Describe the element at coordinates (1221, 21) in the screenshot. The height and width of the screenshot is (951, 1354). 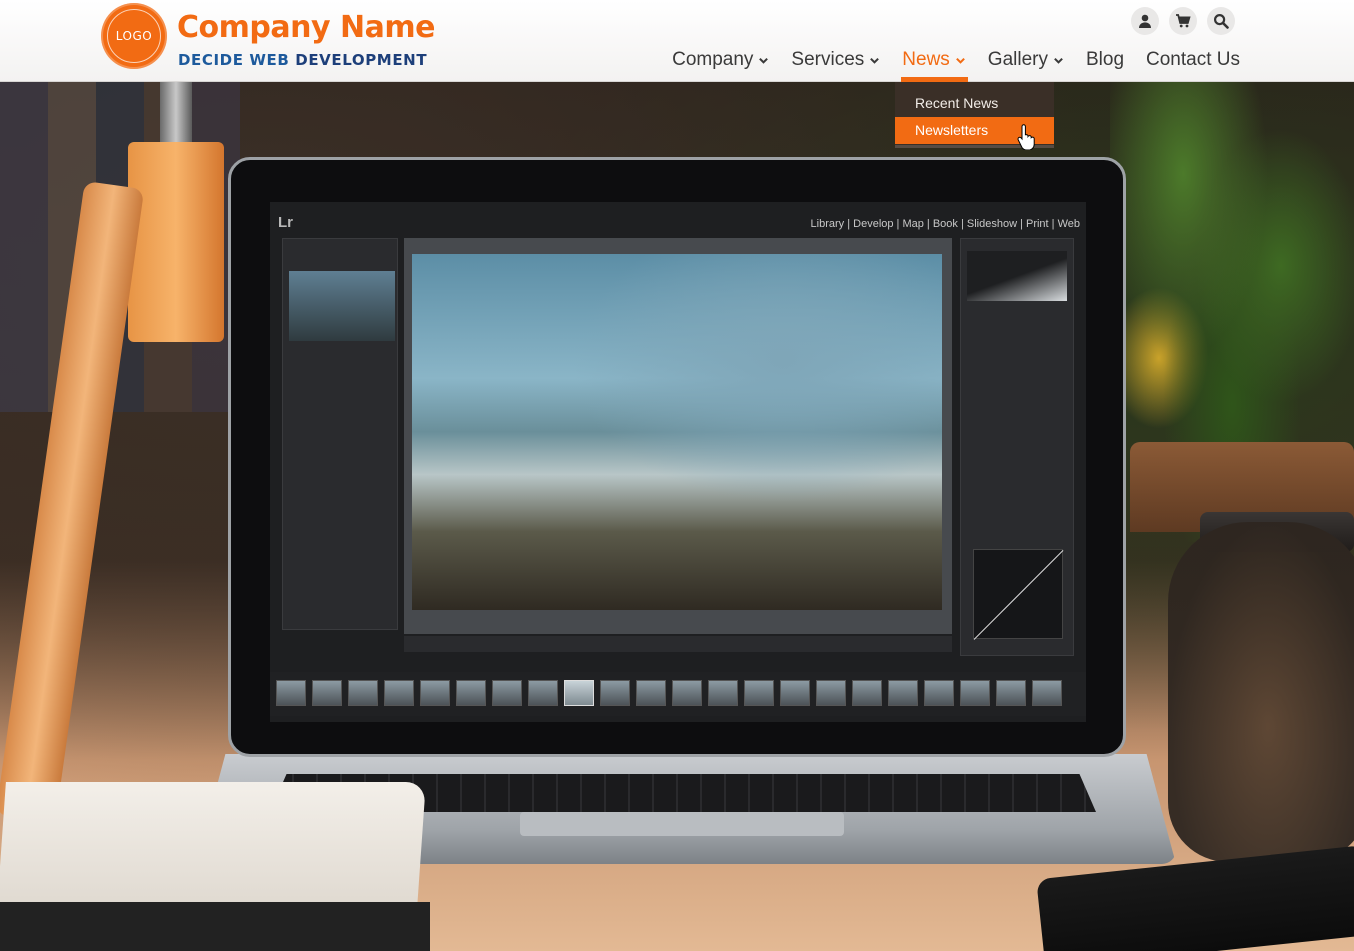
I see `search-icon` at that location.